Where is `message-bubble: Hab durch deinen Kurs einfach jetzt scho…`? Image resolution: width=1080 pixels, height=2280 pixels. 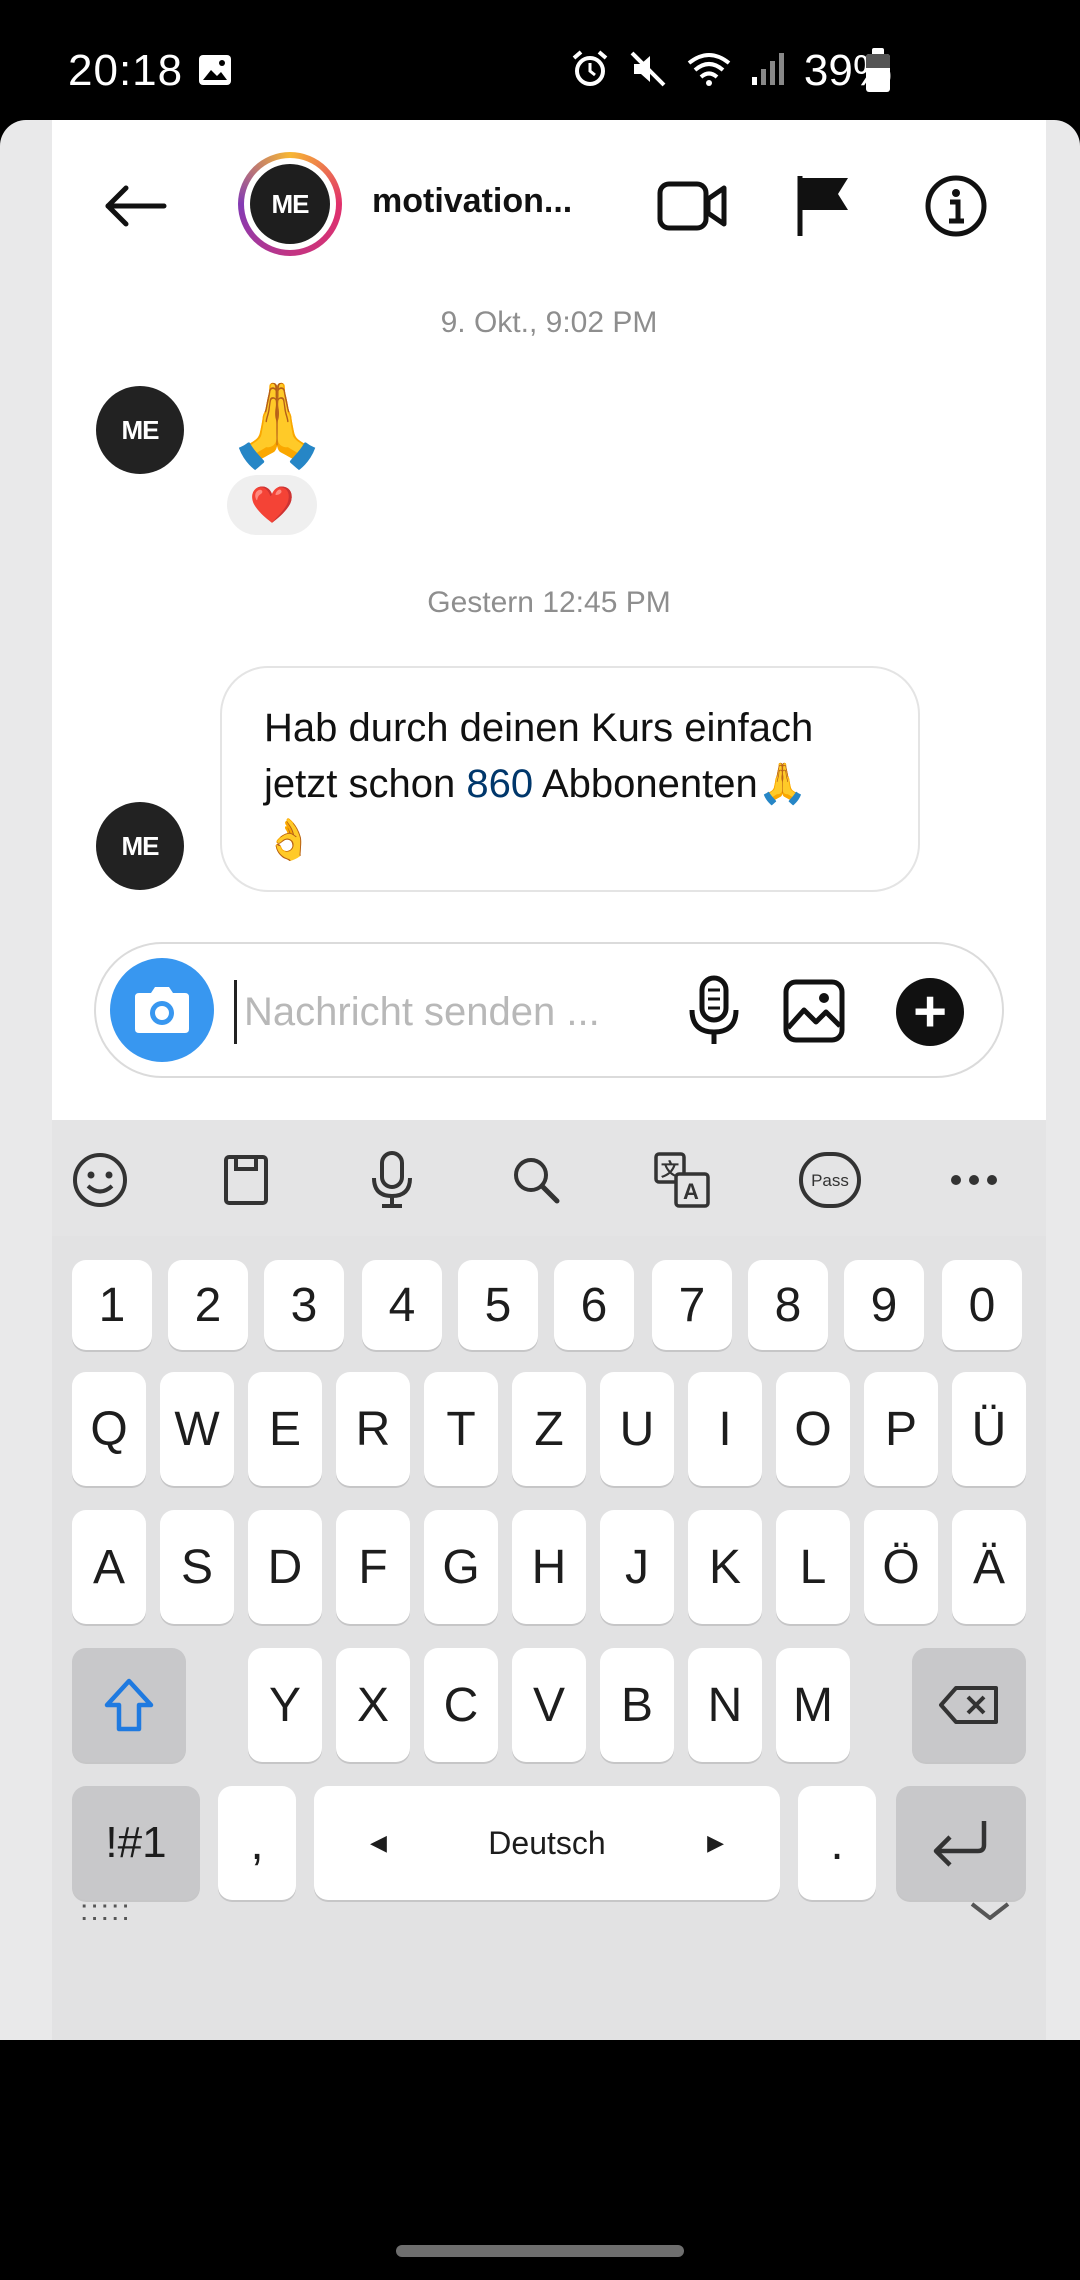 message-bubble: Hab durch deinen Kurs einfach jetzt scho… is located at coordinates (570, 779).